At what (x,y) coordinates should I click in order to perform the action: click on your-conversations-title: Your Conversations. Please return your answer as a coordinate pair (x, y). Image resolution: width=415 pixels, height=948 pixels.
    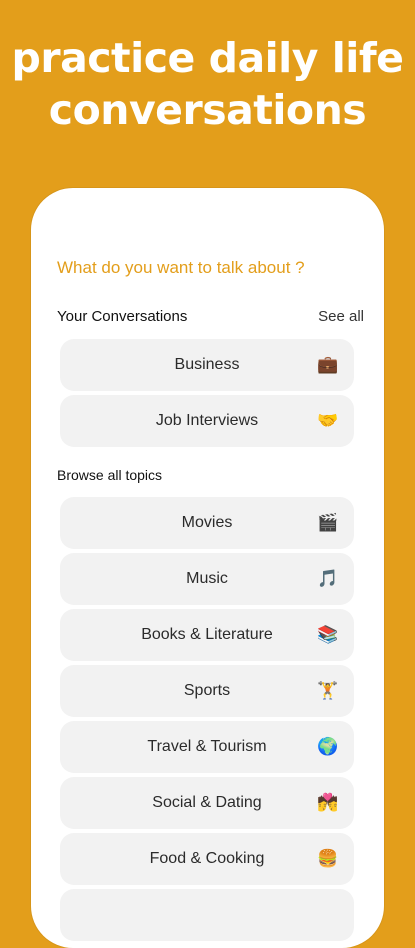
    Looking at the image, I should click on (122, 316).